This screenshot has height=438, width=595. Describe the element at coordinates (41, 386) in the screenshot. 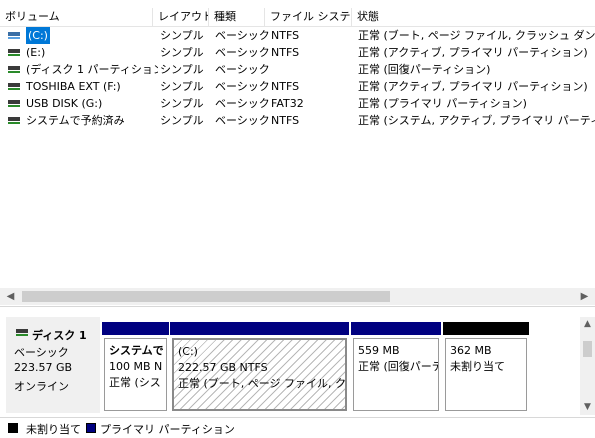

I see `disk-state: オンライン` at that location.